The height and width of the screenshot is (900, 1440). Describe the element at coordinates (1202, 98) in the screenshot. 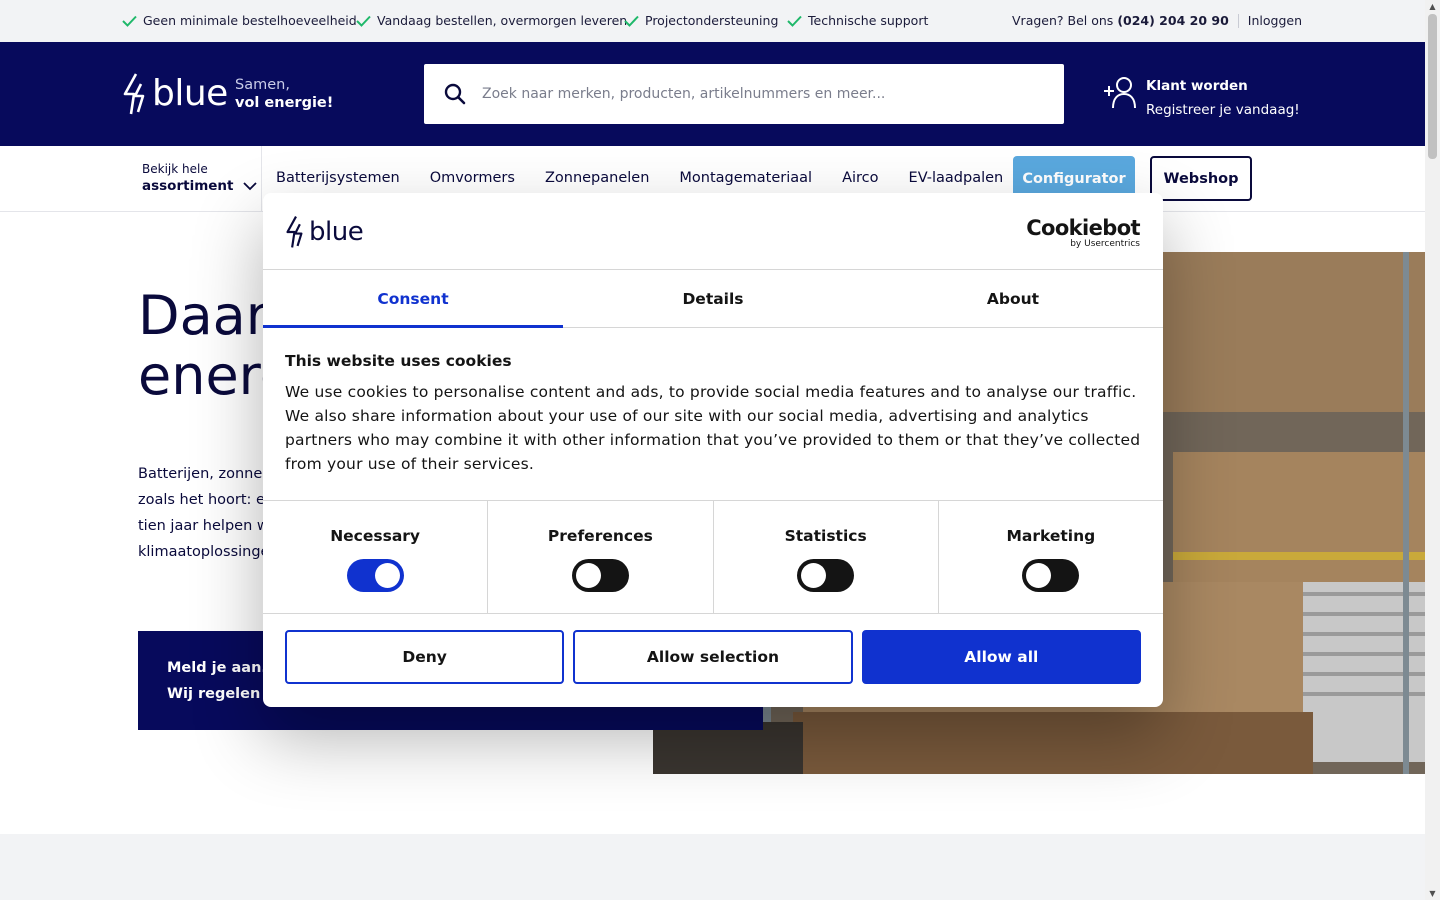

I see `become-customer-link: Klant worden Registreer je vandaag!` at that location.